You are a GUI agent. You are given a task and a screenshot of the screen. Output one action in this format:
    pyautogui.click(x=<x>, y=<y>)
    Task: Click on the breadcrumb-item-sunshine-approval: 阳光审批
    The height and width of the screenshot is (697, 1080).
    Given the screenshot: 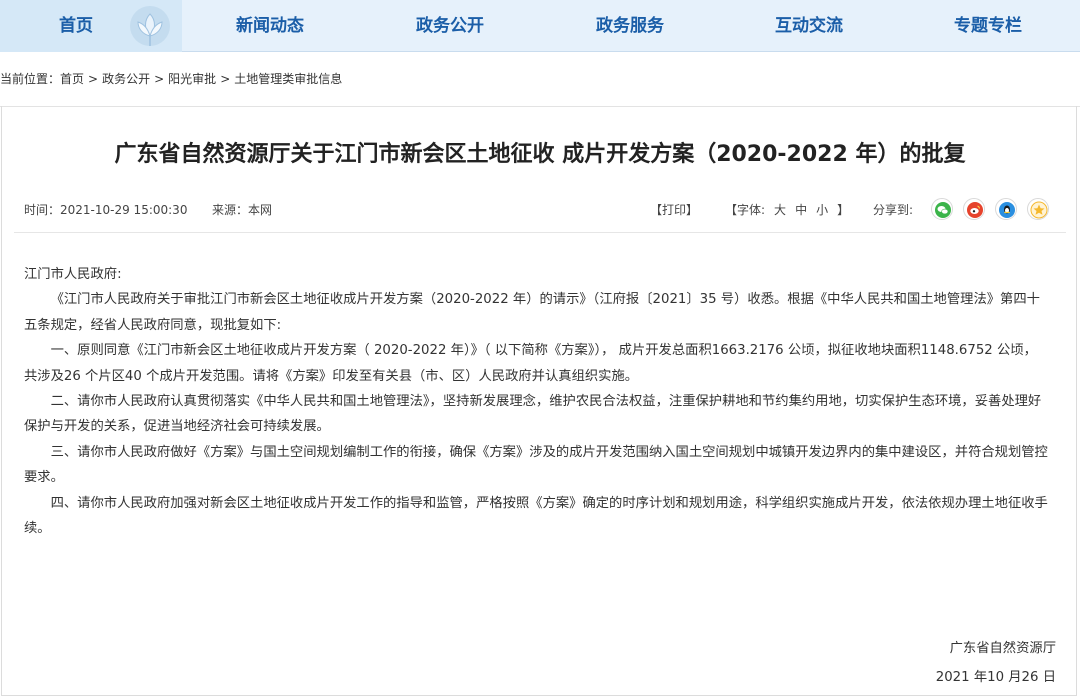 What is the action you would take?
    pyautogui.click(x=192, y=78)
    